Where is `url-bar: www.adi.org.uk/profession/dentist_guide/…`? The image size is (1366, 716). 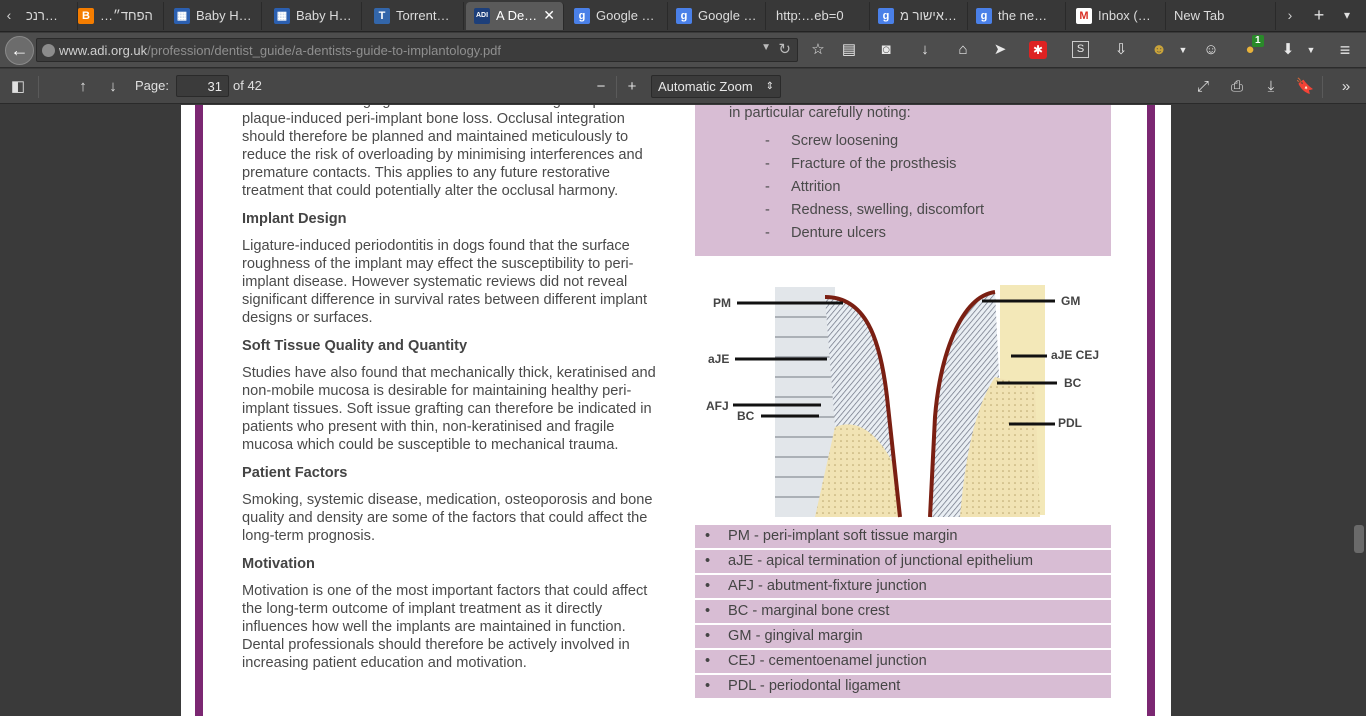
url-bar: www.adi.org.uk/profession/dentist_guide/… is located at coordinates (417, 50).